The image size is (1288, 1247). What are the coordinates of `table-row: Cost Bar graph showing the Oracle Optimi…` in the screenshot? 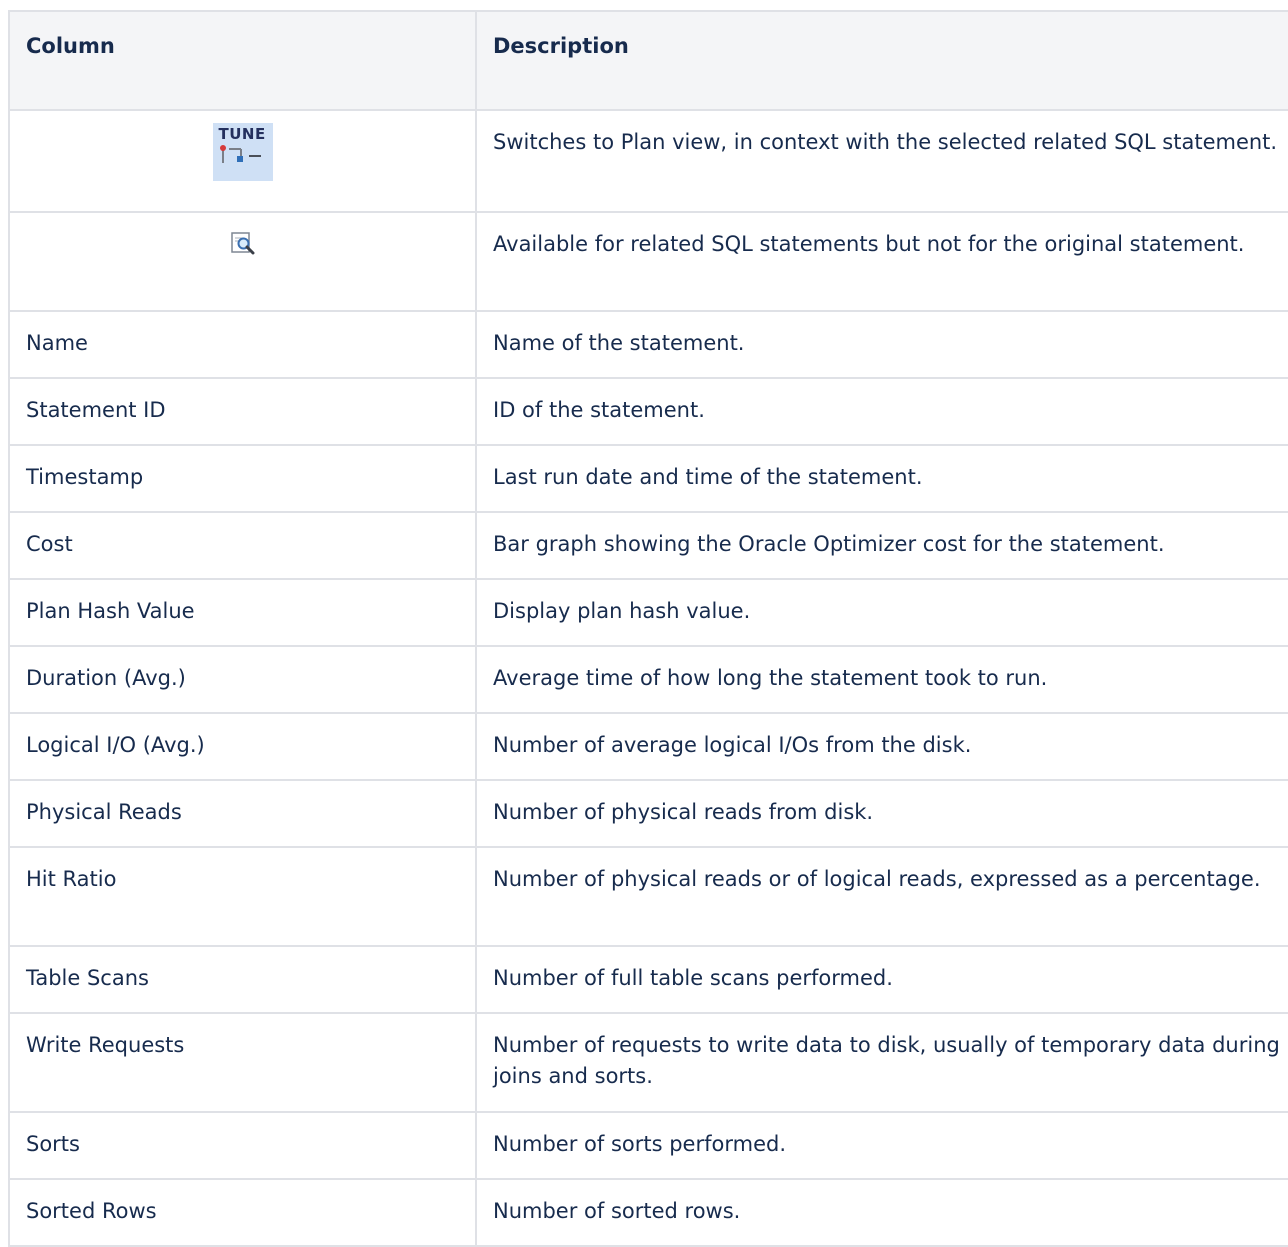 It's located at (648, 545).